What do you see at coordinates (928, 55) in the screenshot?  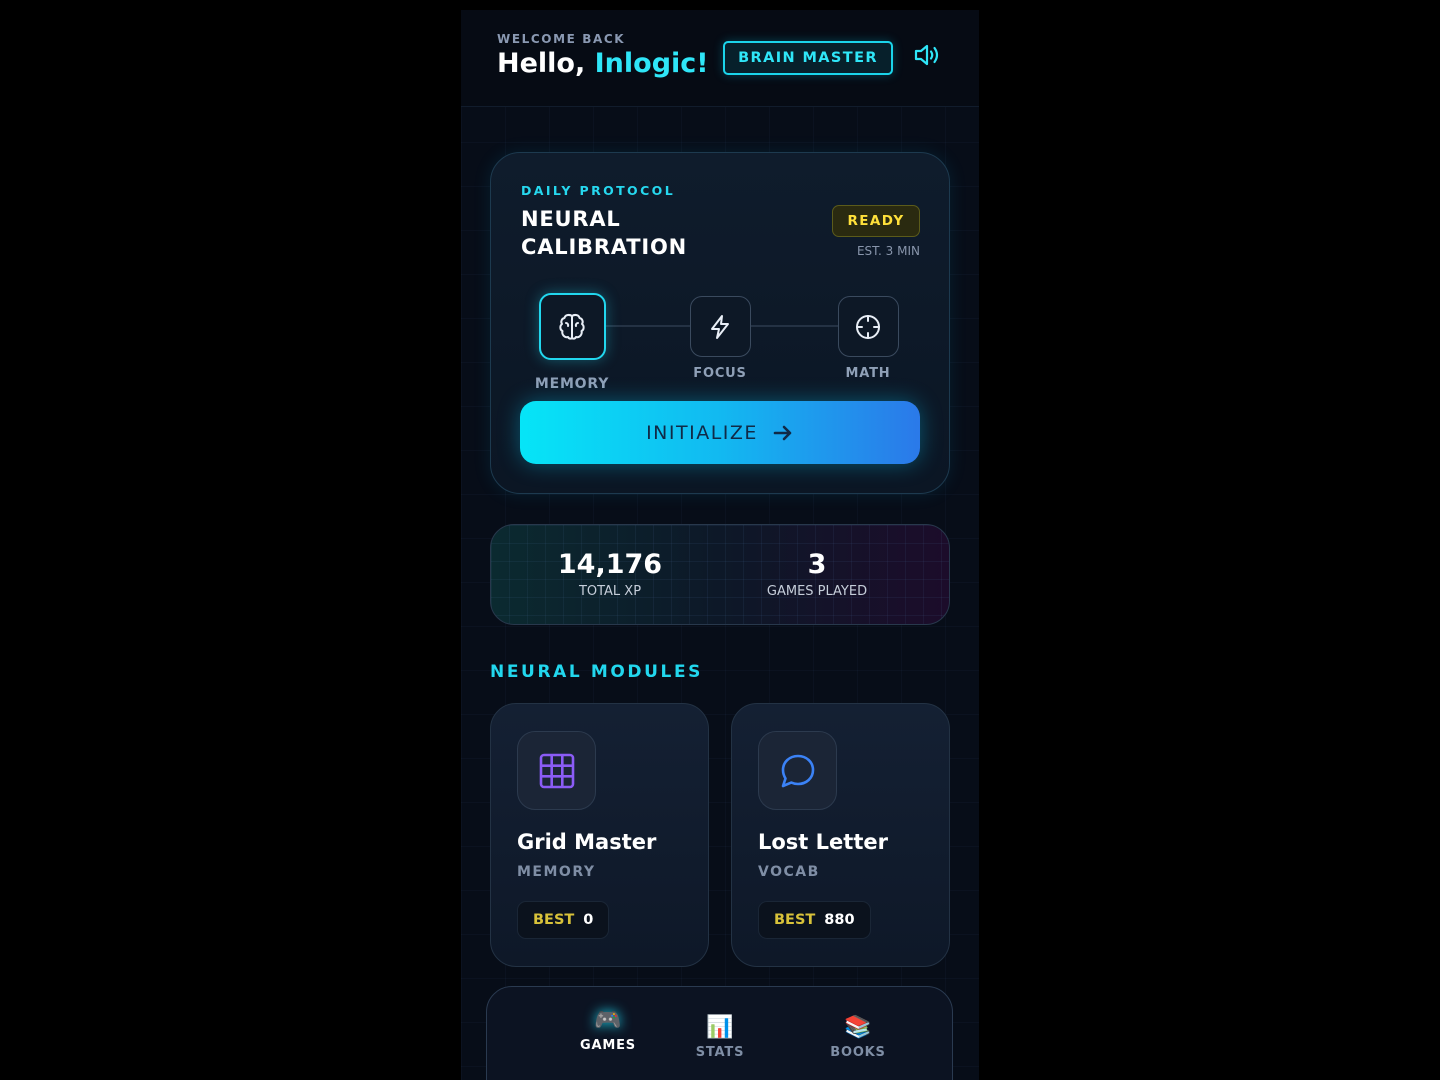 I see `speaker-volume-icon` at bounding box center [928, 55].